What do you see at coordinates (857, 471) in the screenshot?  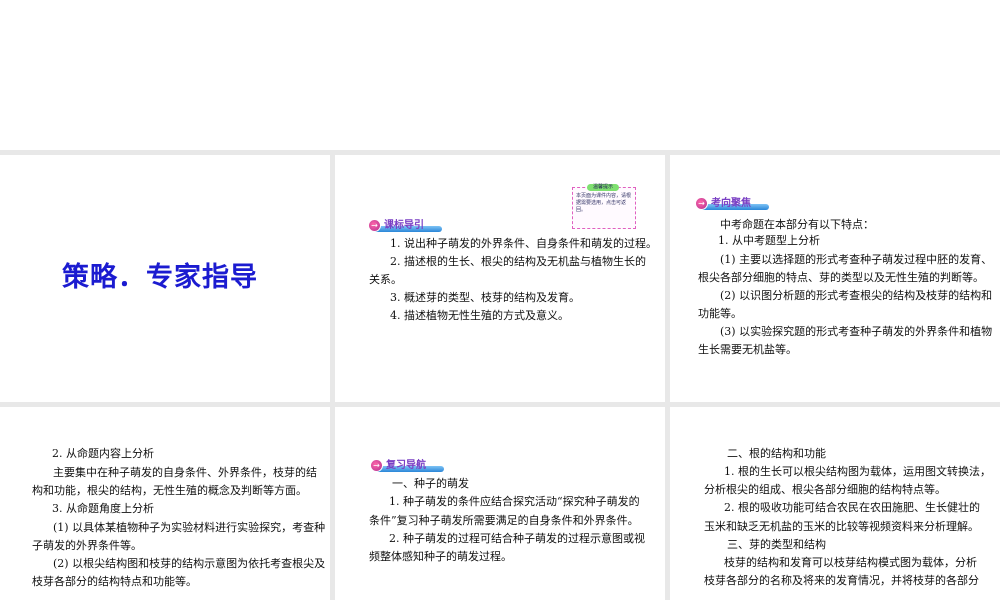 I see `text-line: 1. 根的生长可以根尖结构图为载体，运用图文转换法，` at bounding box center [857, 471].